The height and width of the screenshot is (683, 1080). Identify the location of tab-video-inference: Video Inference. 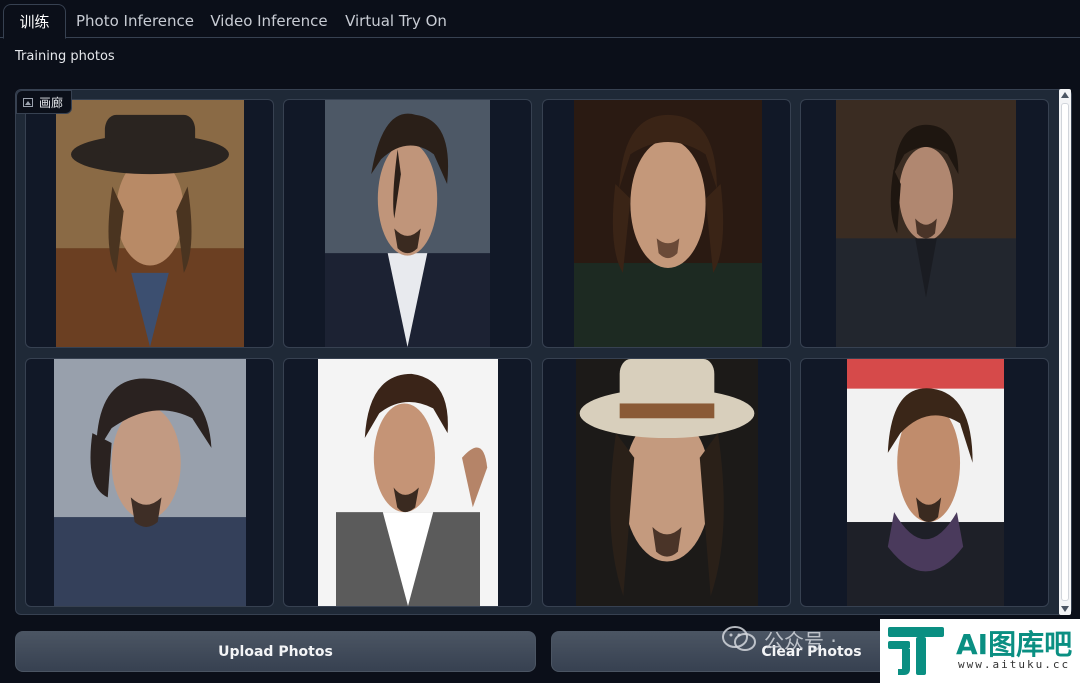
(269, 21).